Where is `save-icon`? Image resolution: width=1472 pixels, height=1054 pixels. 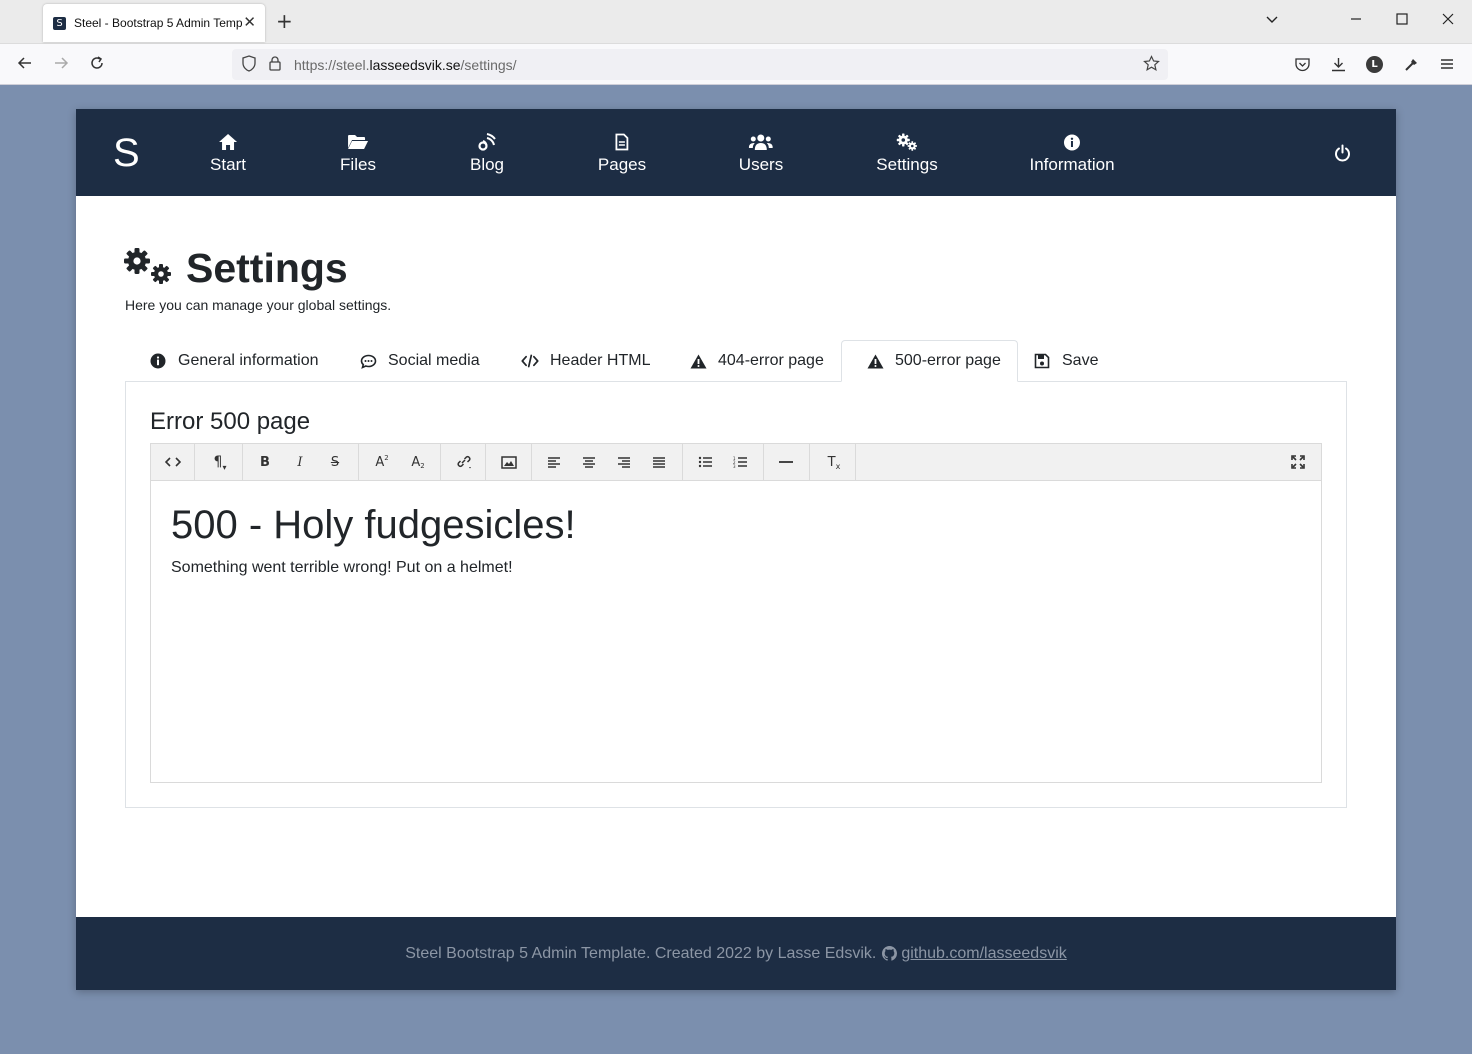
save-icon is located at coordinates (1042, 361).